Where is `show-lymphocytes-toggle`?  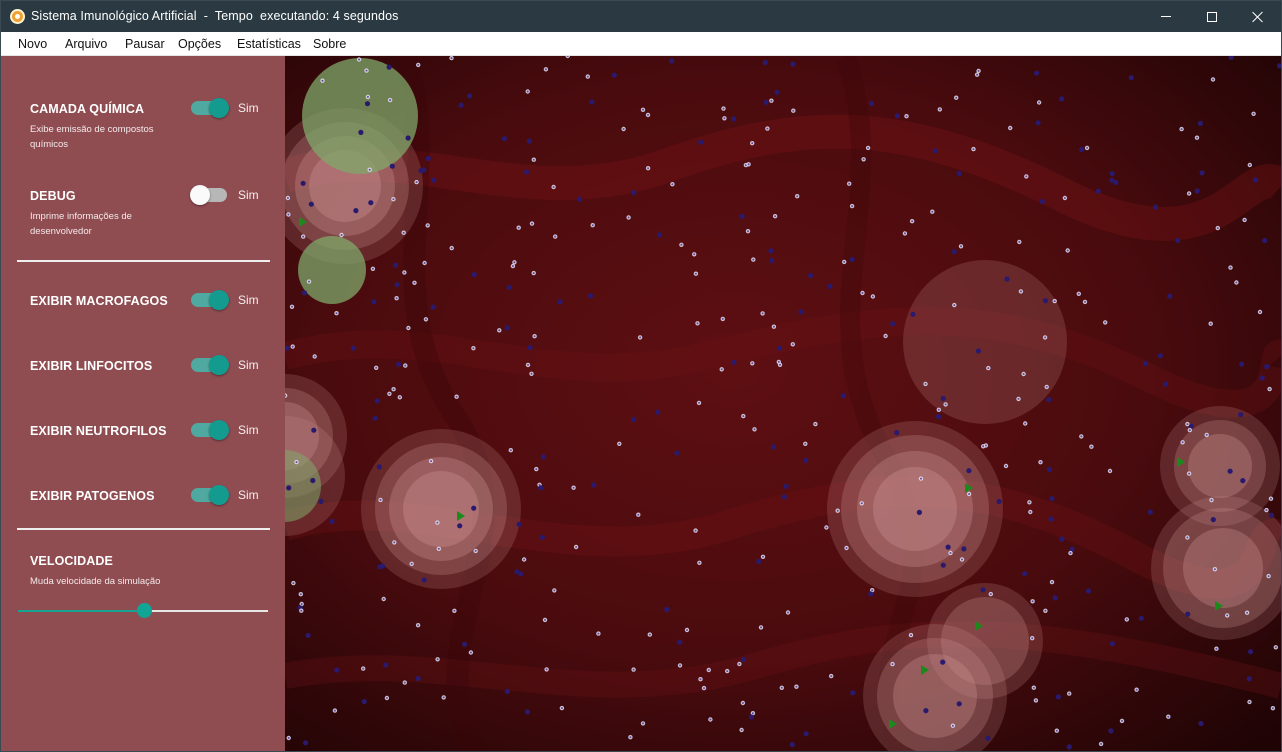
show-lymphocytes-toggle is located at coordinates (210, 365).